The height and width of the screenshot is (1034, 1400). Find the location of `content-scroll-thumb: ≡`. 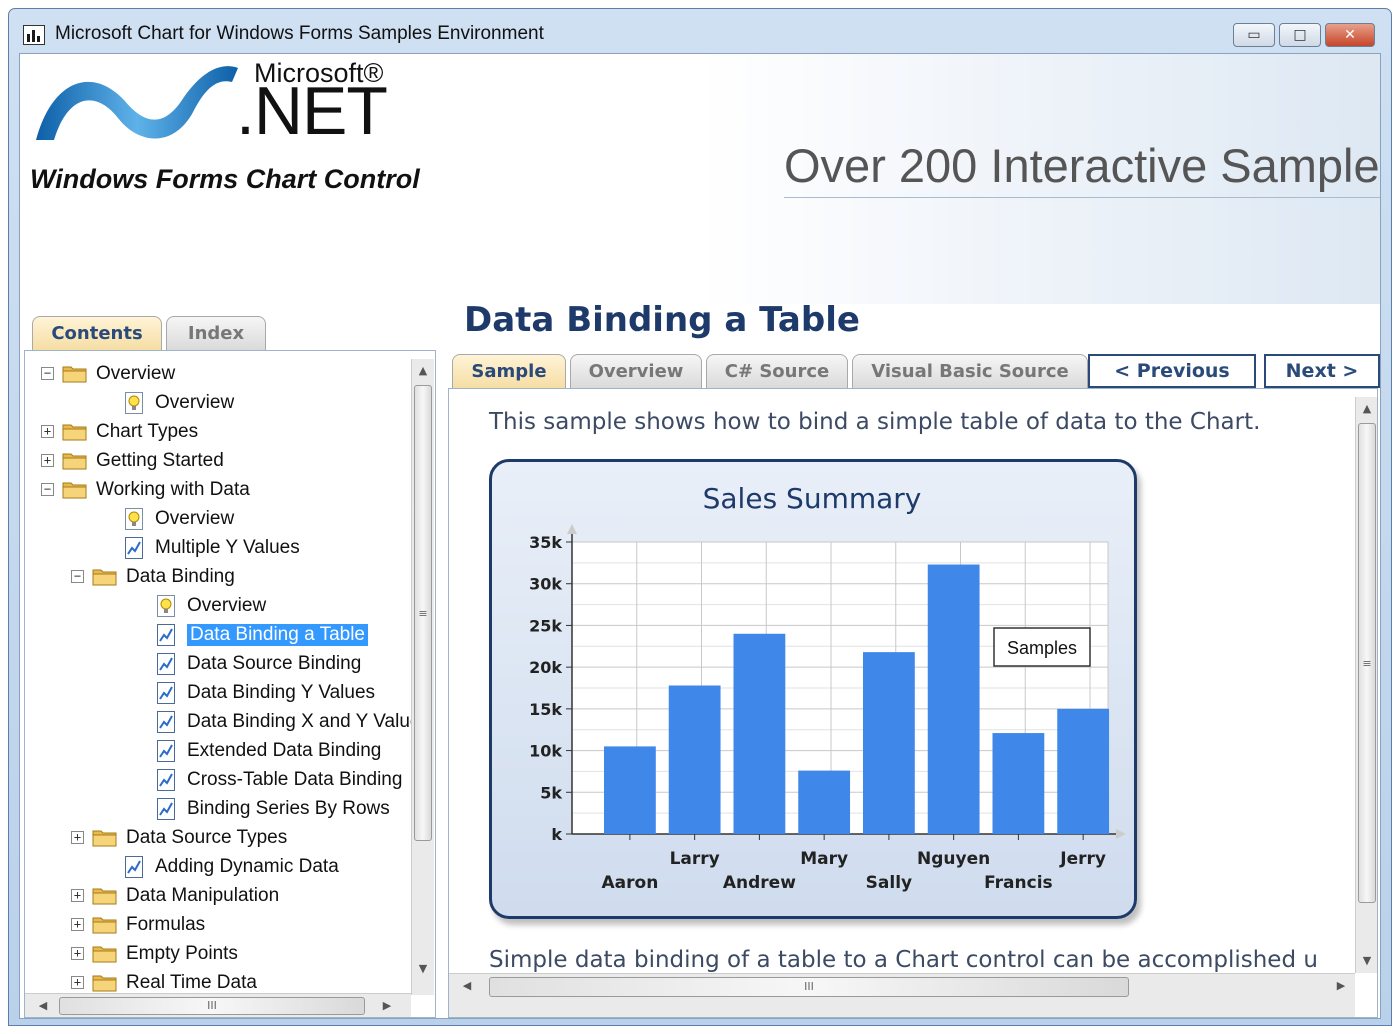

content-scroll-thumb: ≡ is located at coordinates (1367, 663).